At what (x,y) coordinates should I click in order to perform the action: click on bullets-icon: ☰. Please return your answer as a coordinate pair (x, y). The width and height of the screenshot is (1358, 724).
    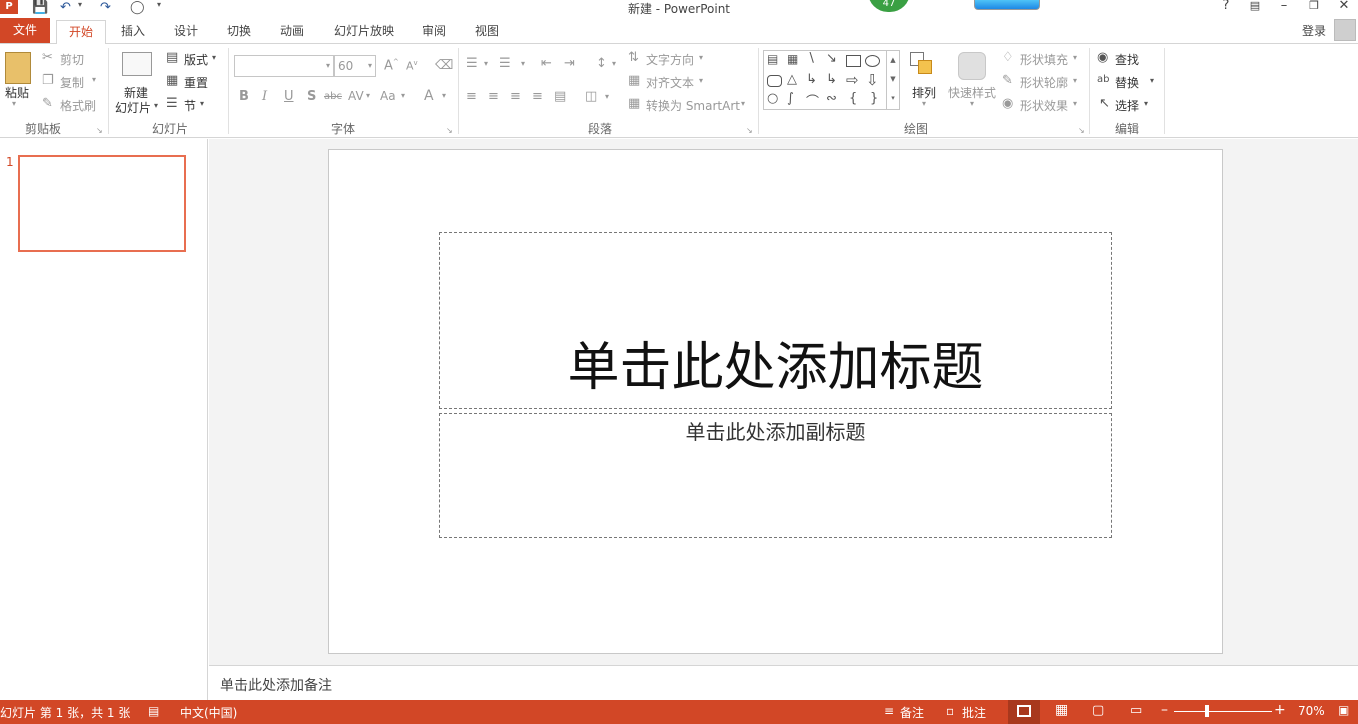
    Looking at the image, I should click on (472, 63).